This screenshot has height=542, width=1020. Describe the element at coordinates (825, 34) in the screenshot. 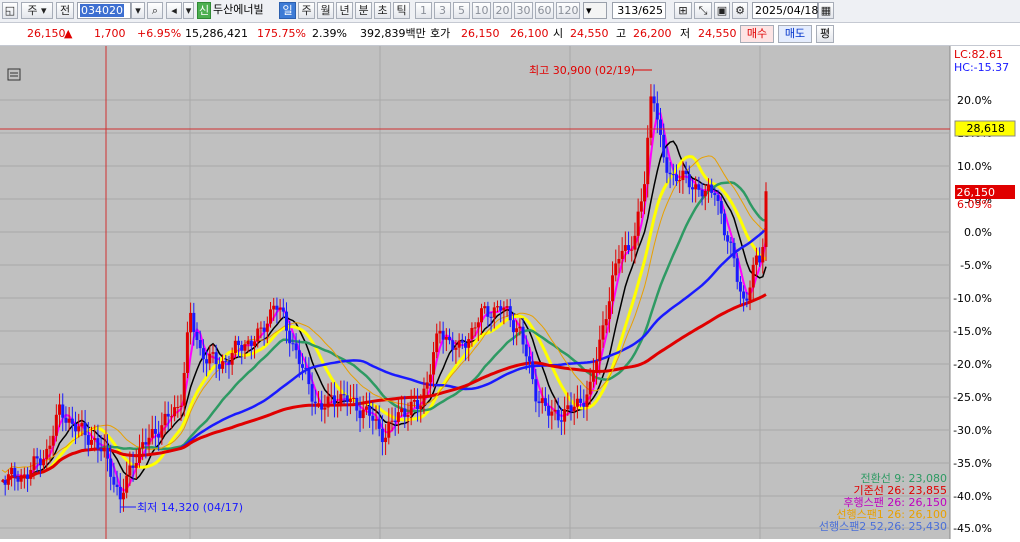

I see `evaluate-button: 평` at that location.